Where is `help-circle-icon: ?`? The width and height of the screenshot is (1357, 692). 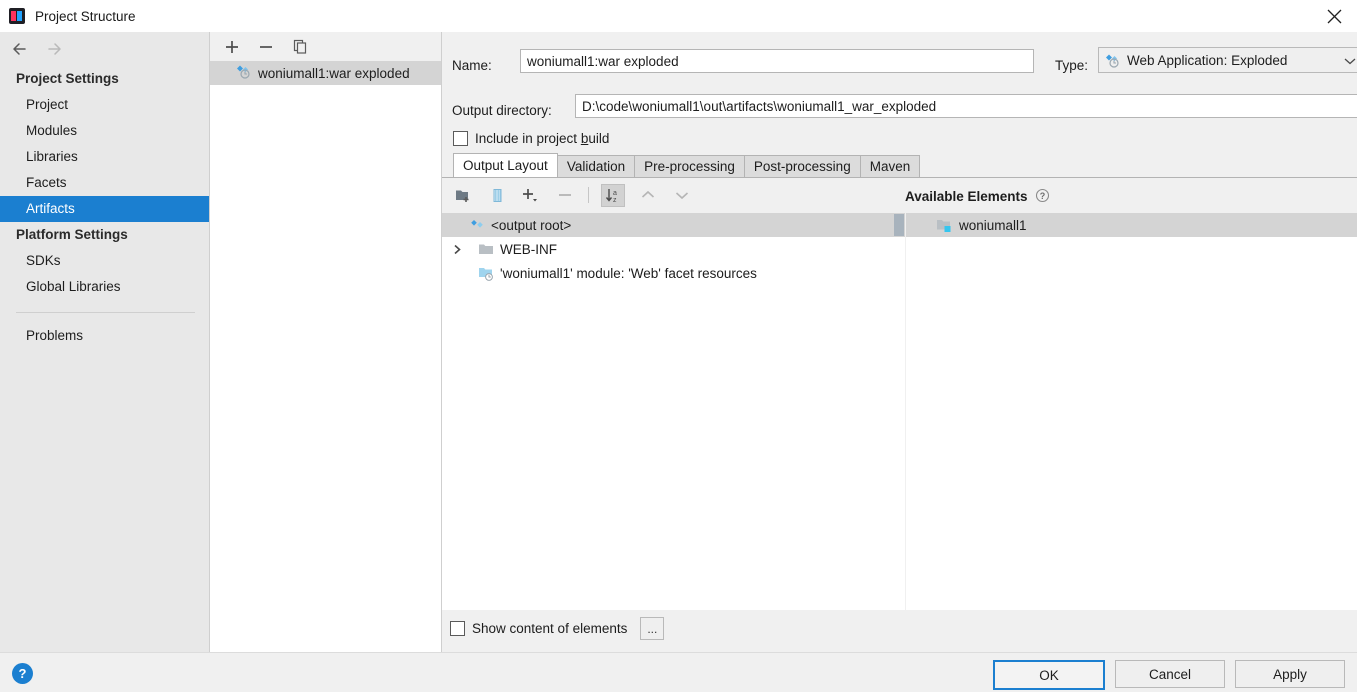
help-circle-icon: ? is located at coordinates (1042, 197).